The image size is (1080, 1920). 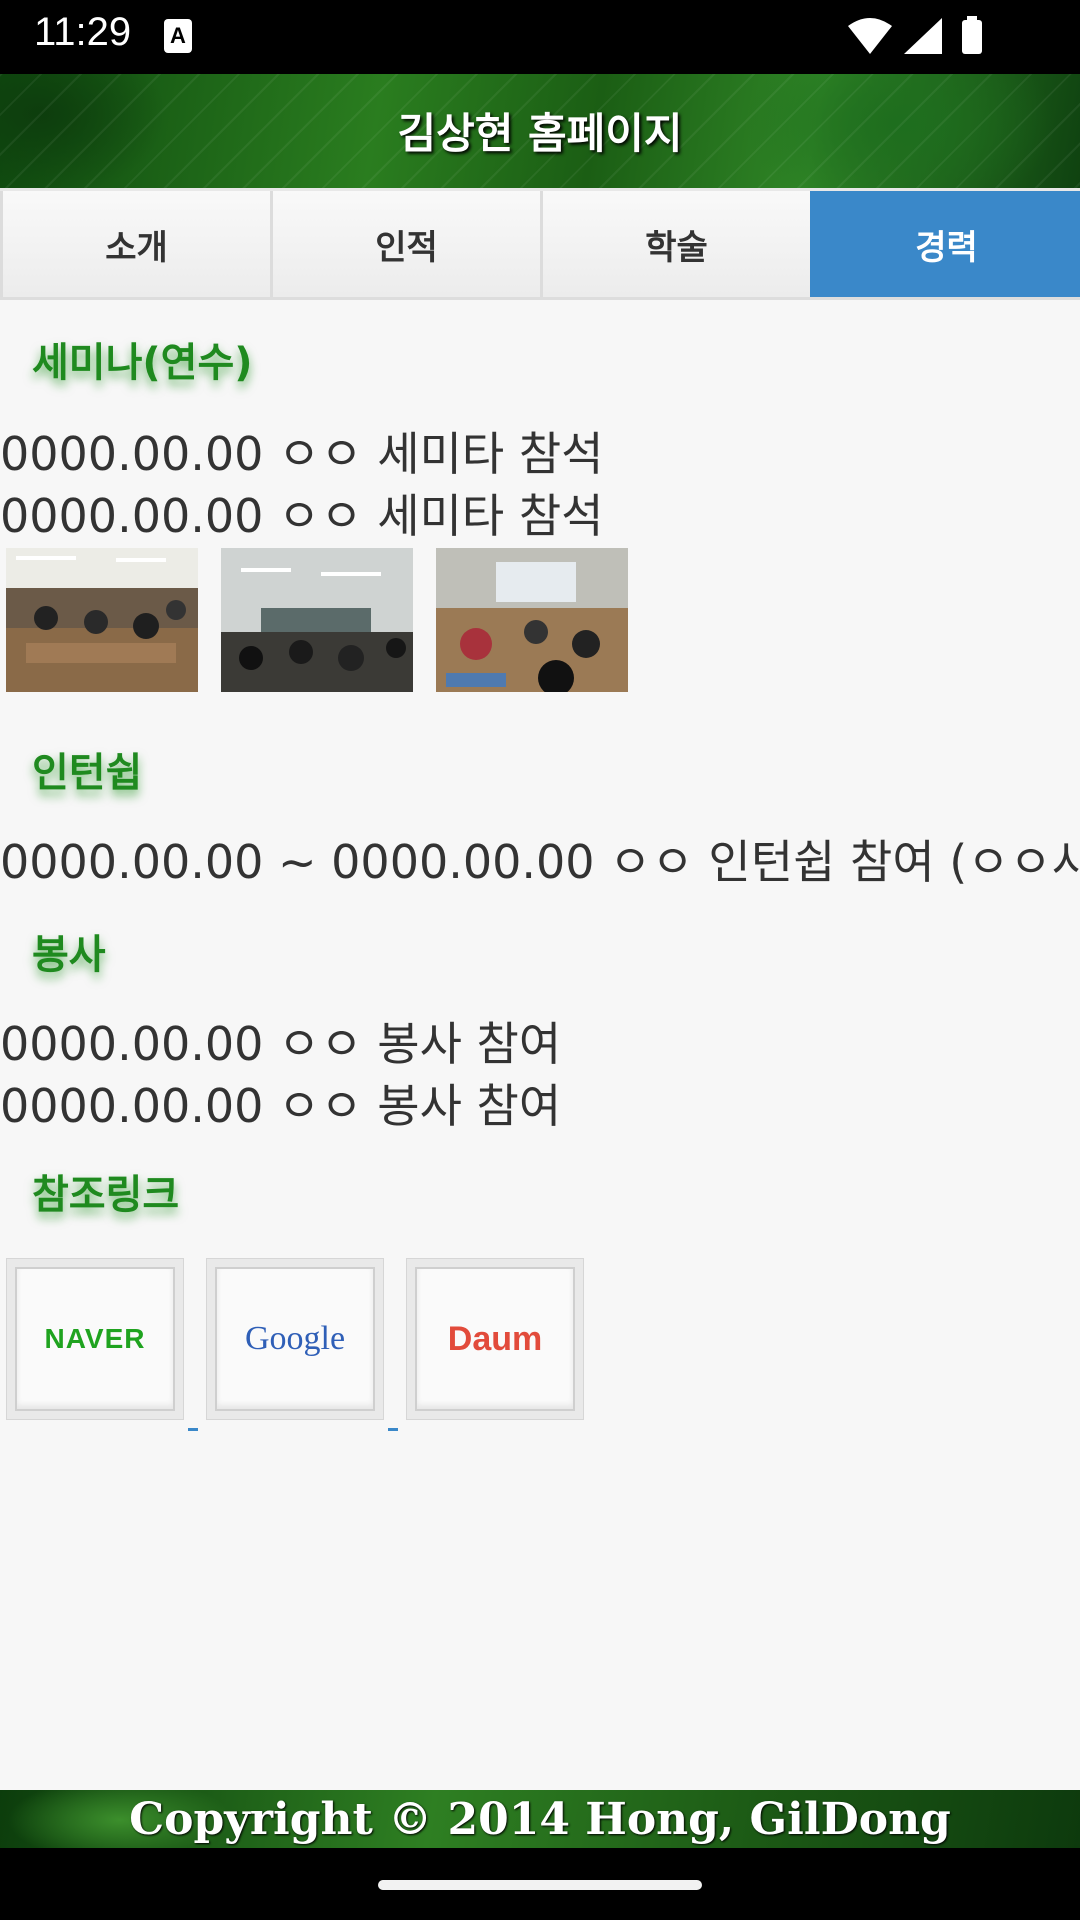 What do you see at coordinates (675, 244) in the screenshot?
I see `tab-academic: 학술` at bounding box center [675, 244].